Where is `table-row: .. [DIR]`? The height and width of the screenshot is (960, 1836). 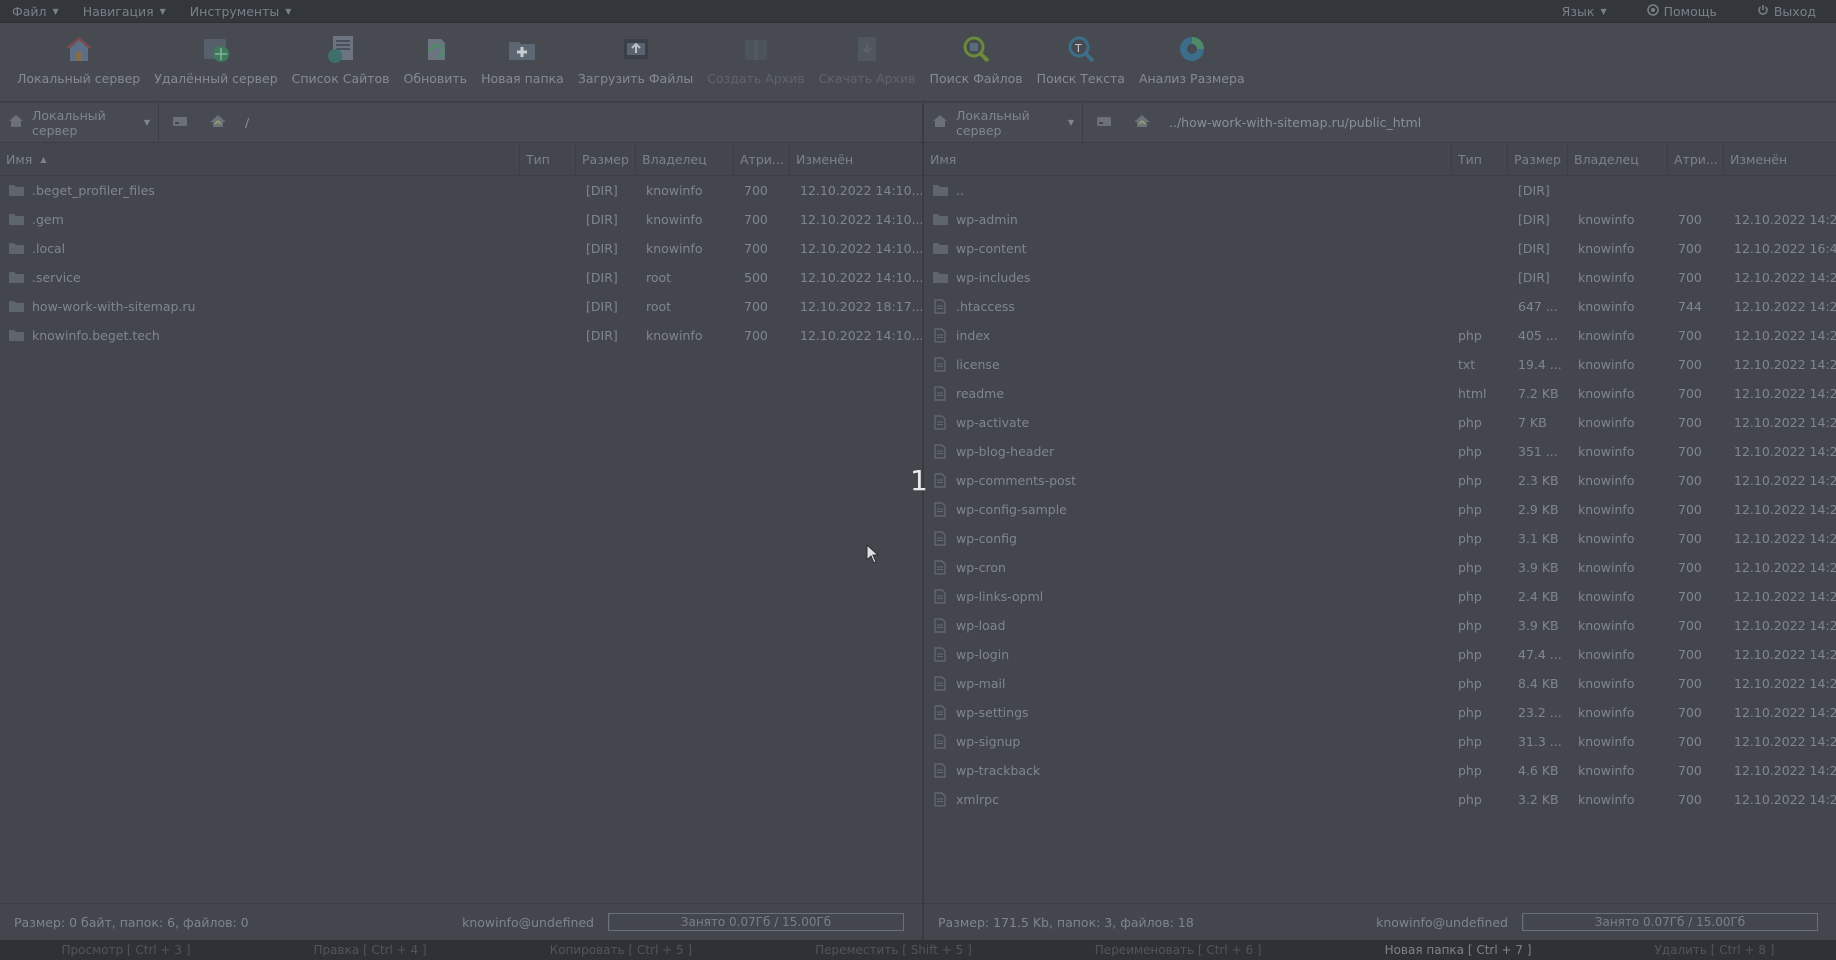
table-row: .. [DIR] is located at coordinates (1380, 190).